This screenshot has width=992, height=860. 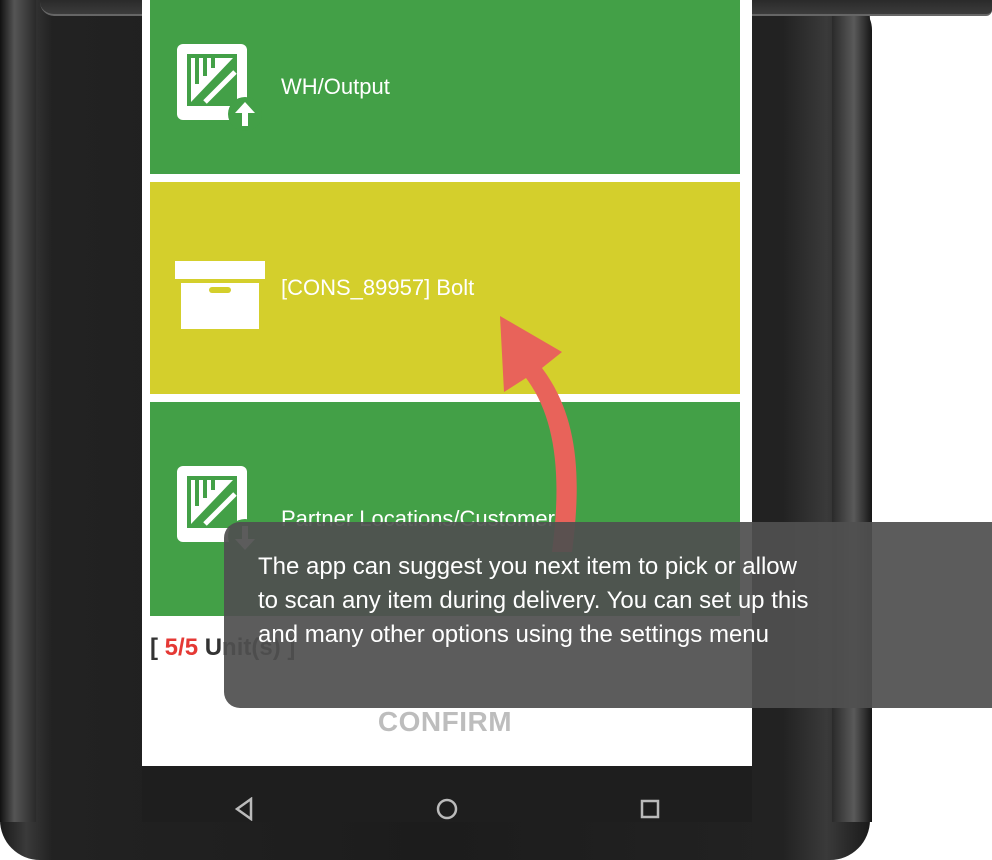 I want to click on product-tile-bolt: [CONS_89957] Bolt, so click(x=445, y=288).